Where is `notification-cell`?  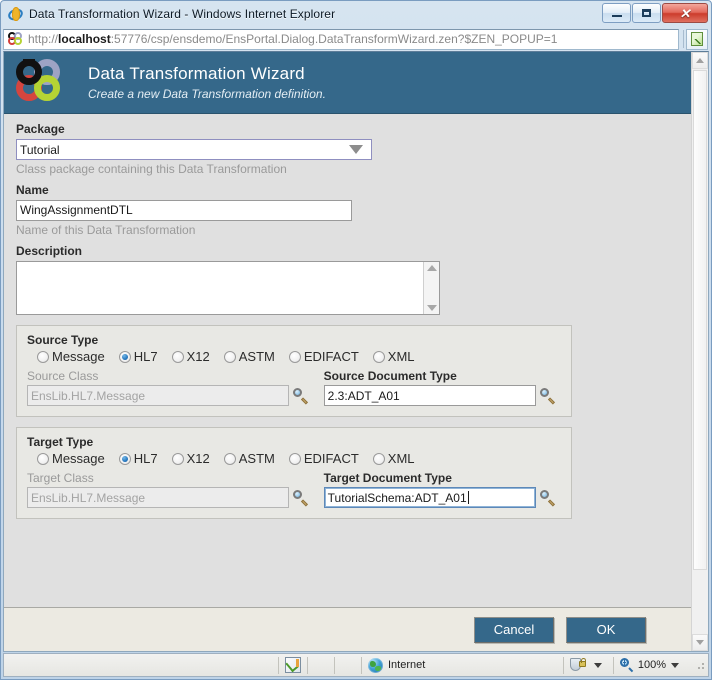 notification-cell is located at coordinates (293, 665).